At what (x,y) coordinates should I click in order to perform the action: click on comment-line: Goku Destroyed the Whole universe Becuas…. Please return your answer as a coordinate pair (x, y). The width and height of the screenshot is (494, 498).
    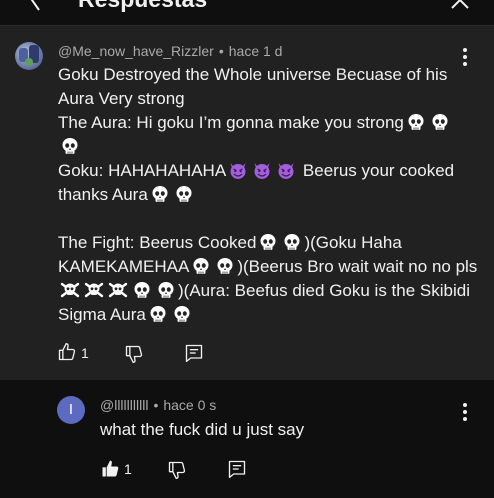
    Looking at the image, I should click on (255, 86).